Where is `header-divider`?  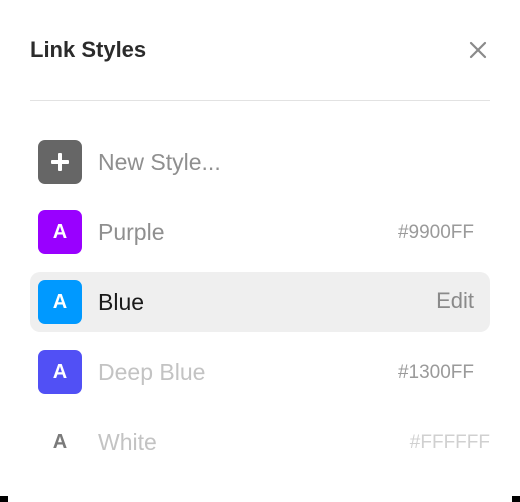 header-divider is located at coordinates (260, 100).